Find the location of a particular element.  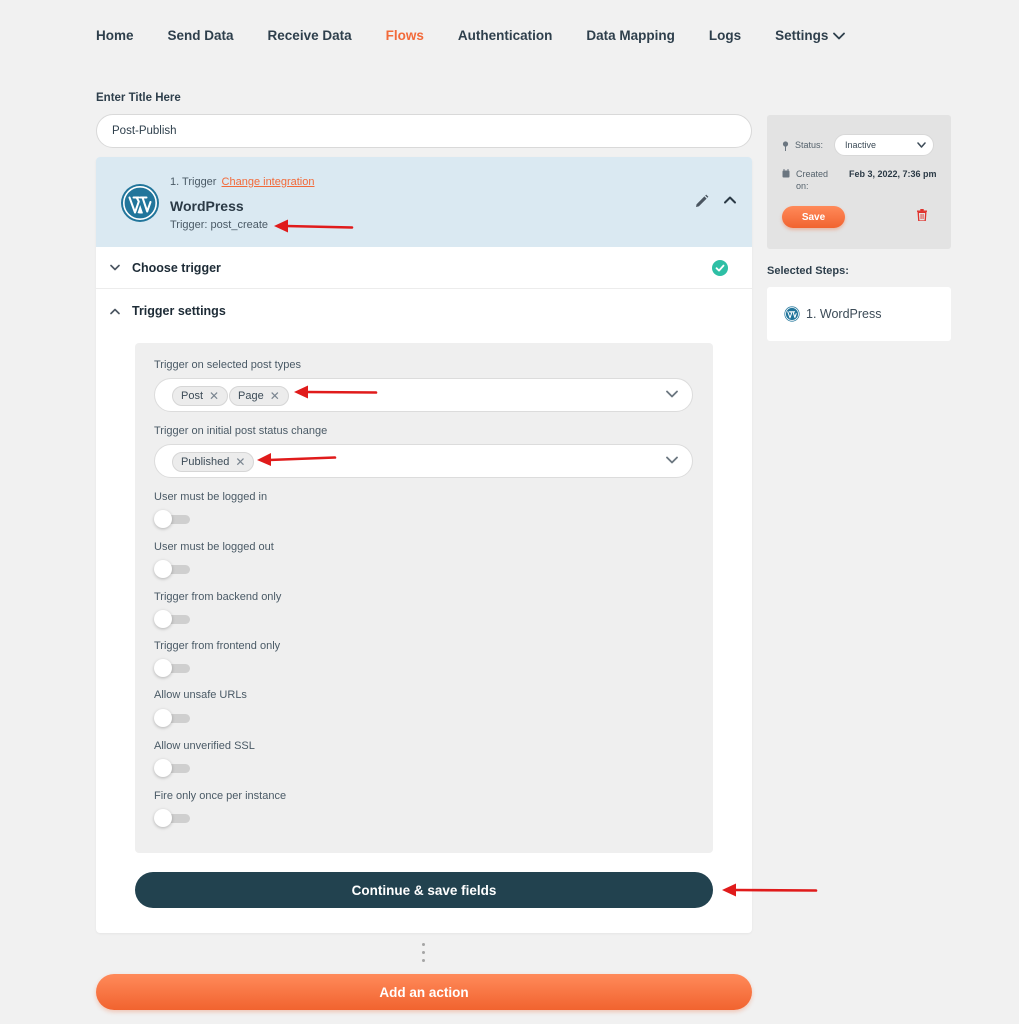

created-value: Feb 3, 2022, 7:36 pm is located at coordinates (893, 174).